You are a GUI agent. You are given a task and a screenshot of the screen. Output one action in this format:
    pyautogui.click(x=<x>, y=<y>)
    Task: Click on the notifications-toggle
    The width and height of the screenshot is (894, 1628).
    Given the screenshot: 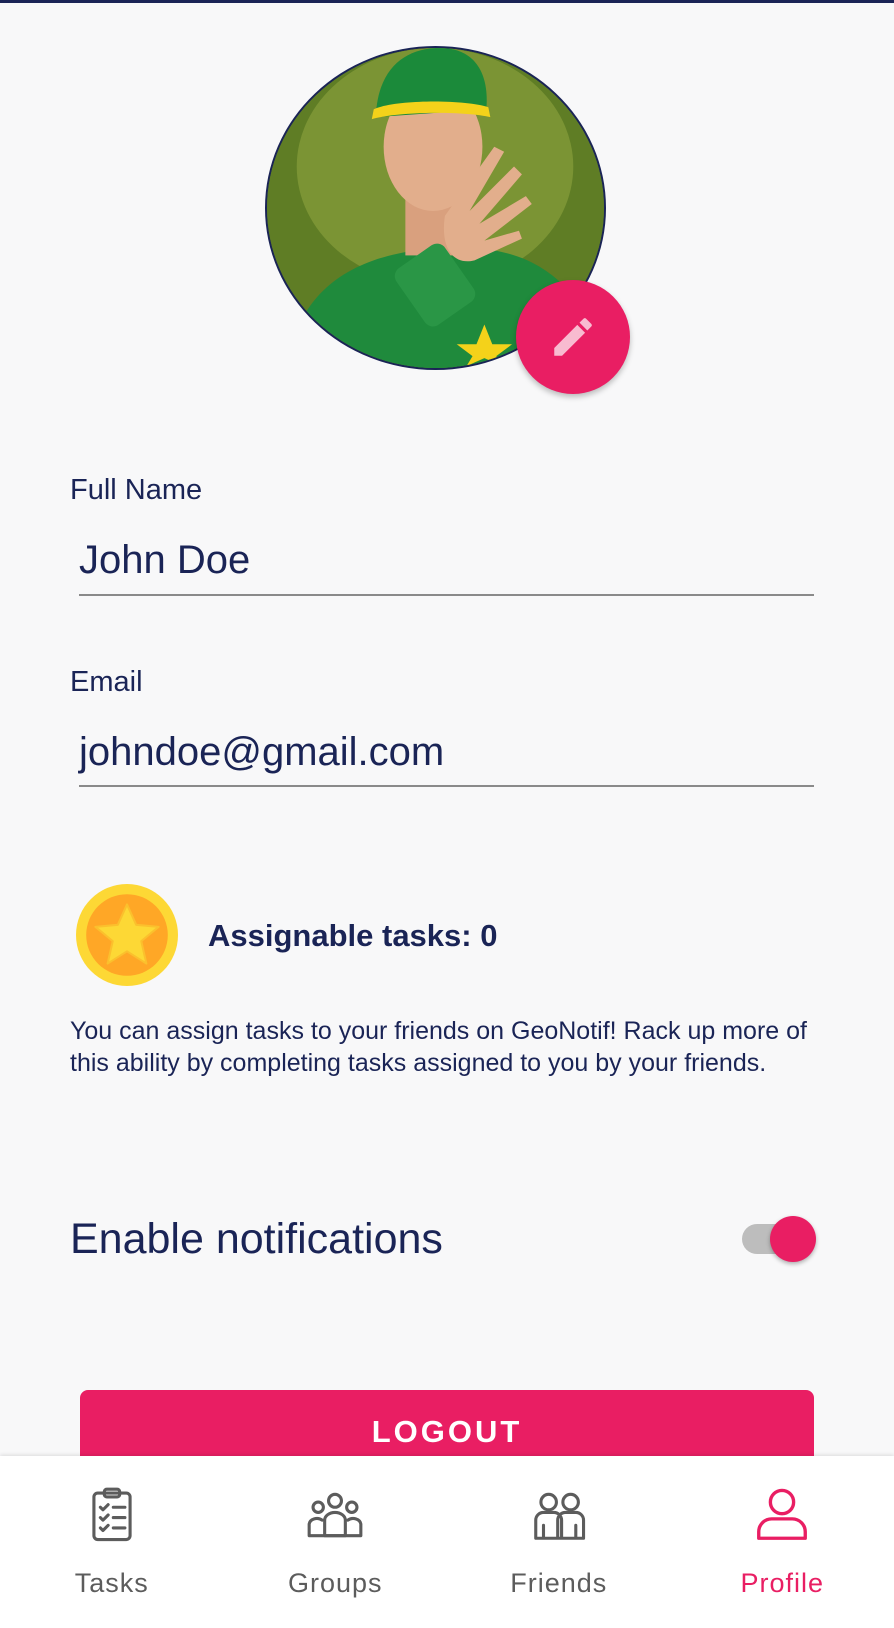 What is the action you would take?
    pyautogui.click(x=779, y=1238)
    